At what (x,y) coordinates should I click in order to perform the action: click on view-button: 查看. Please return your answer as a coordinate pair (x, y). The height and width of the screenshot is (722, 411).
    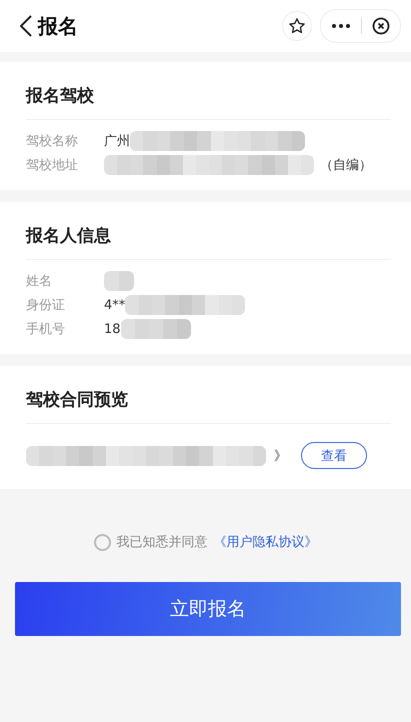
    Looking at the image, I should click on (334, 455).